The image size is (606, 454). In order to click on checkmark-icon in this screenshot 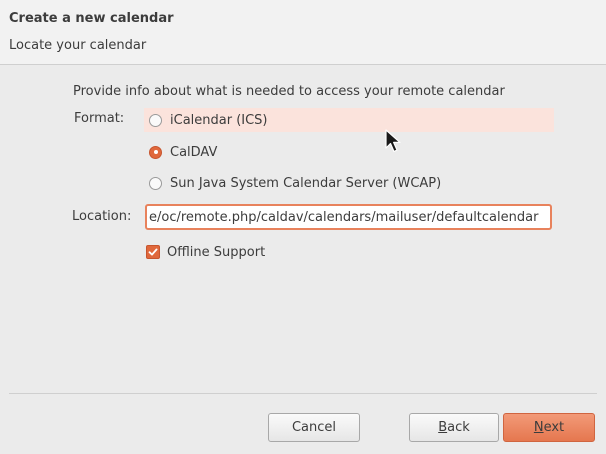, I will do `click(153, 252)`.